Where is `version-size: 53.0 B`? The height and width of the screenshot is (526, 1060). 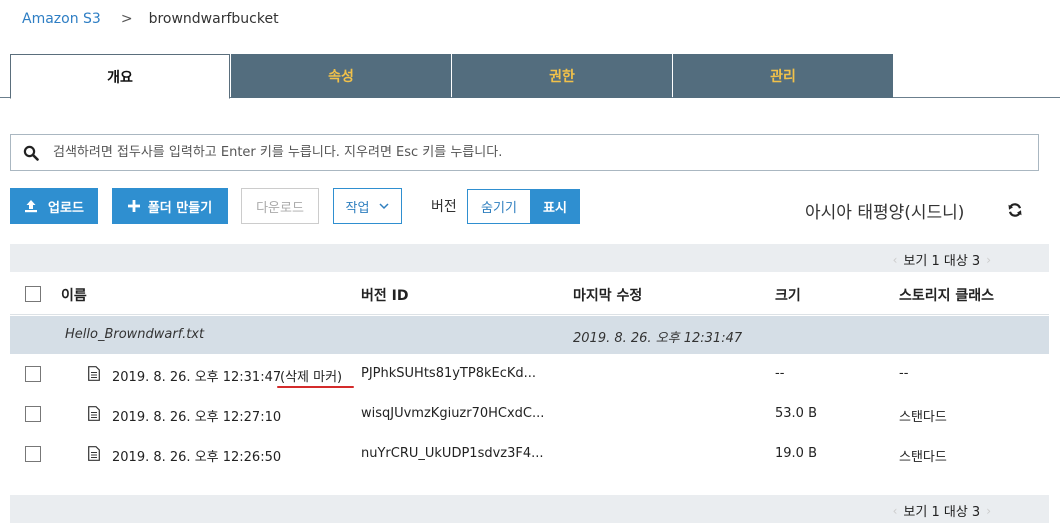
version-size: 53.0 B is located at coordinates (796, 413).